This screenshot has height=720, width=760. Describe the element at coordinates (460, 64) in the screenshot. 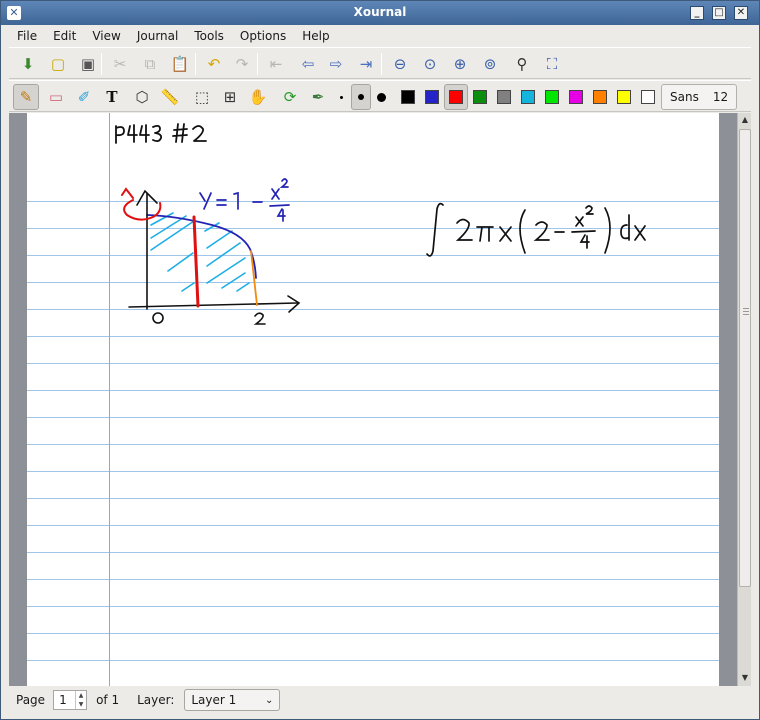

I see `zoom-in-icon: ⊕` at that location.